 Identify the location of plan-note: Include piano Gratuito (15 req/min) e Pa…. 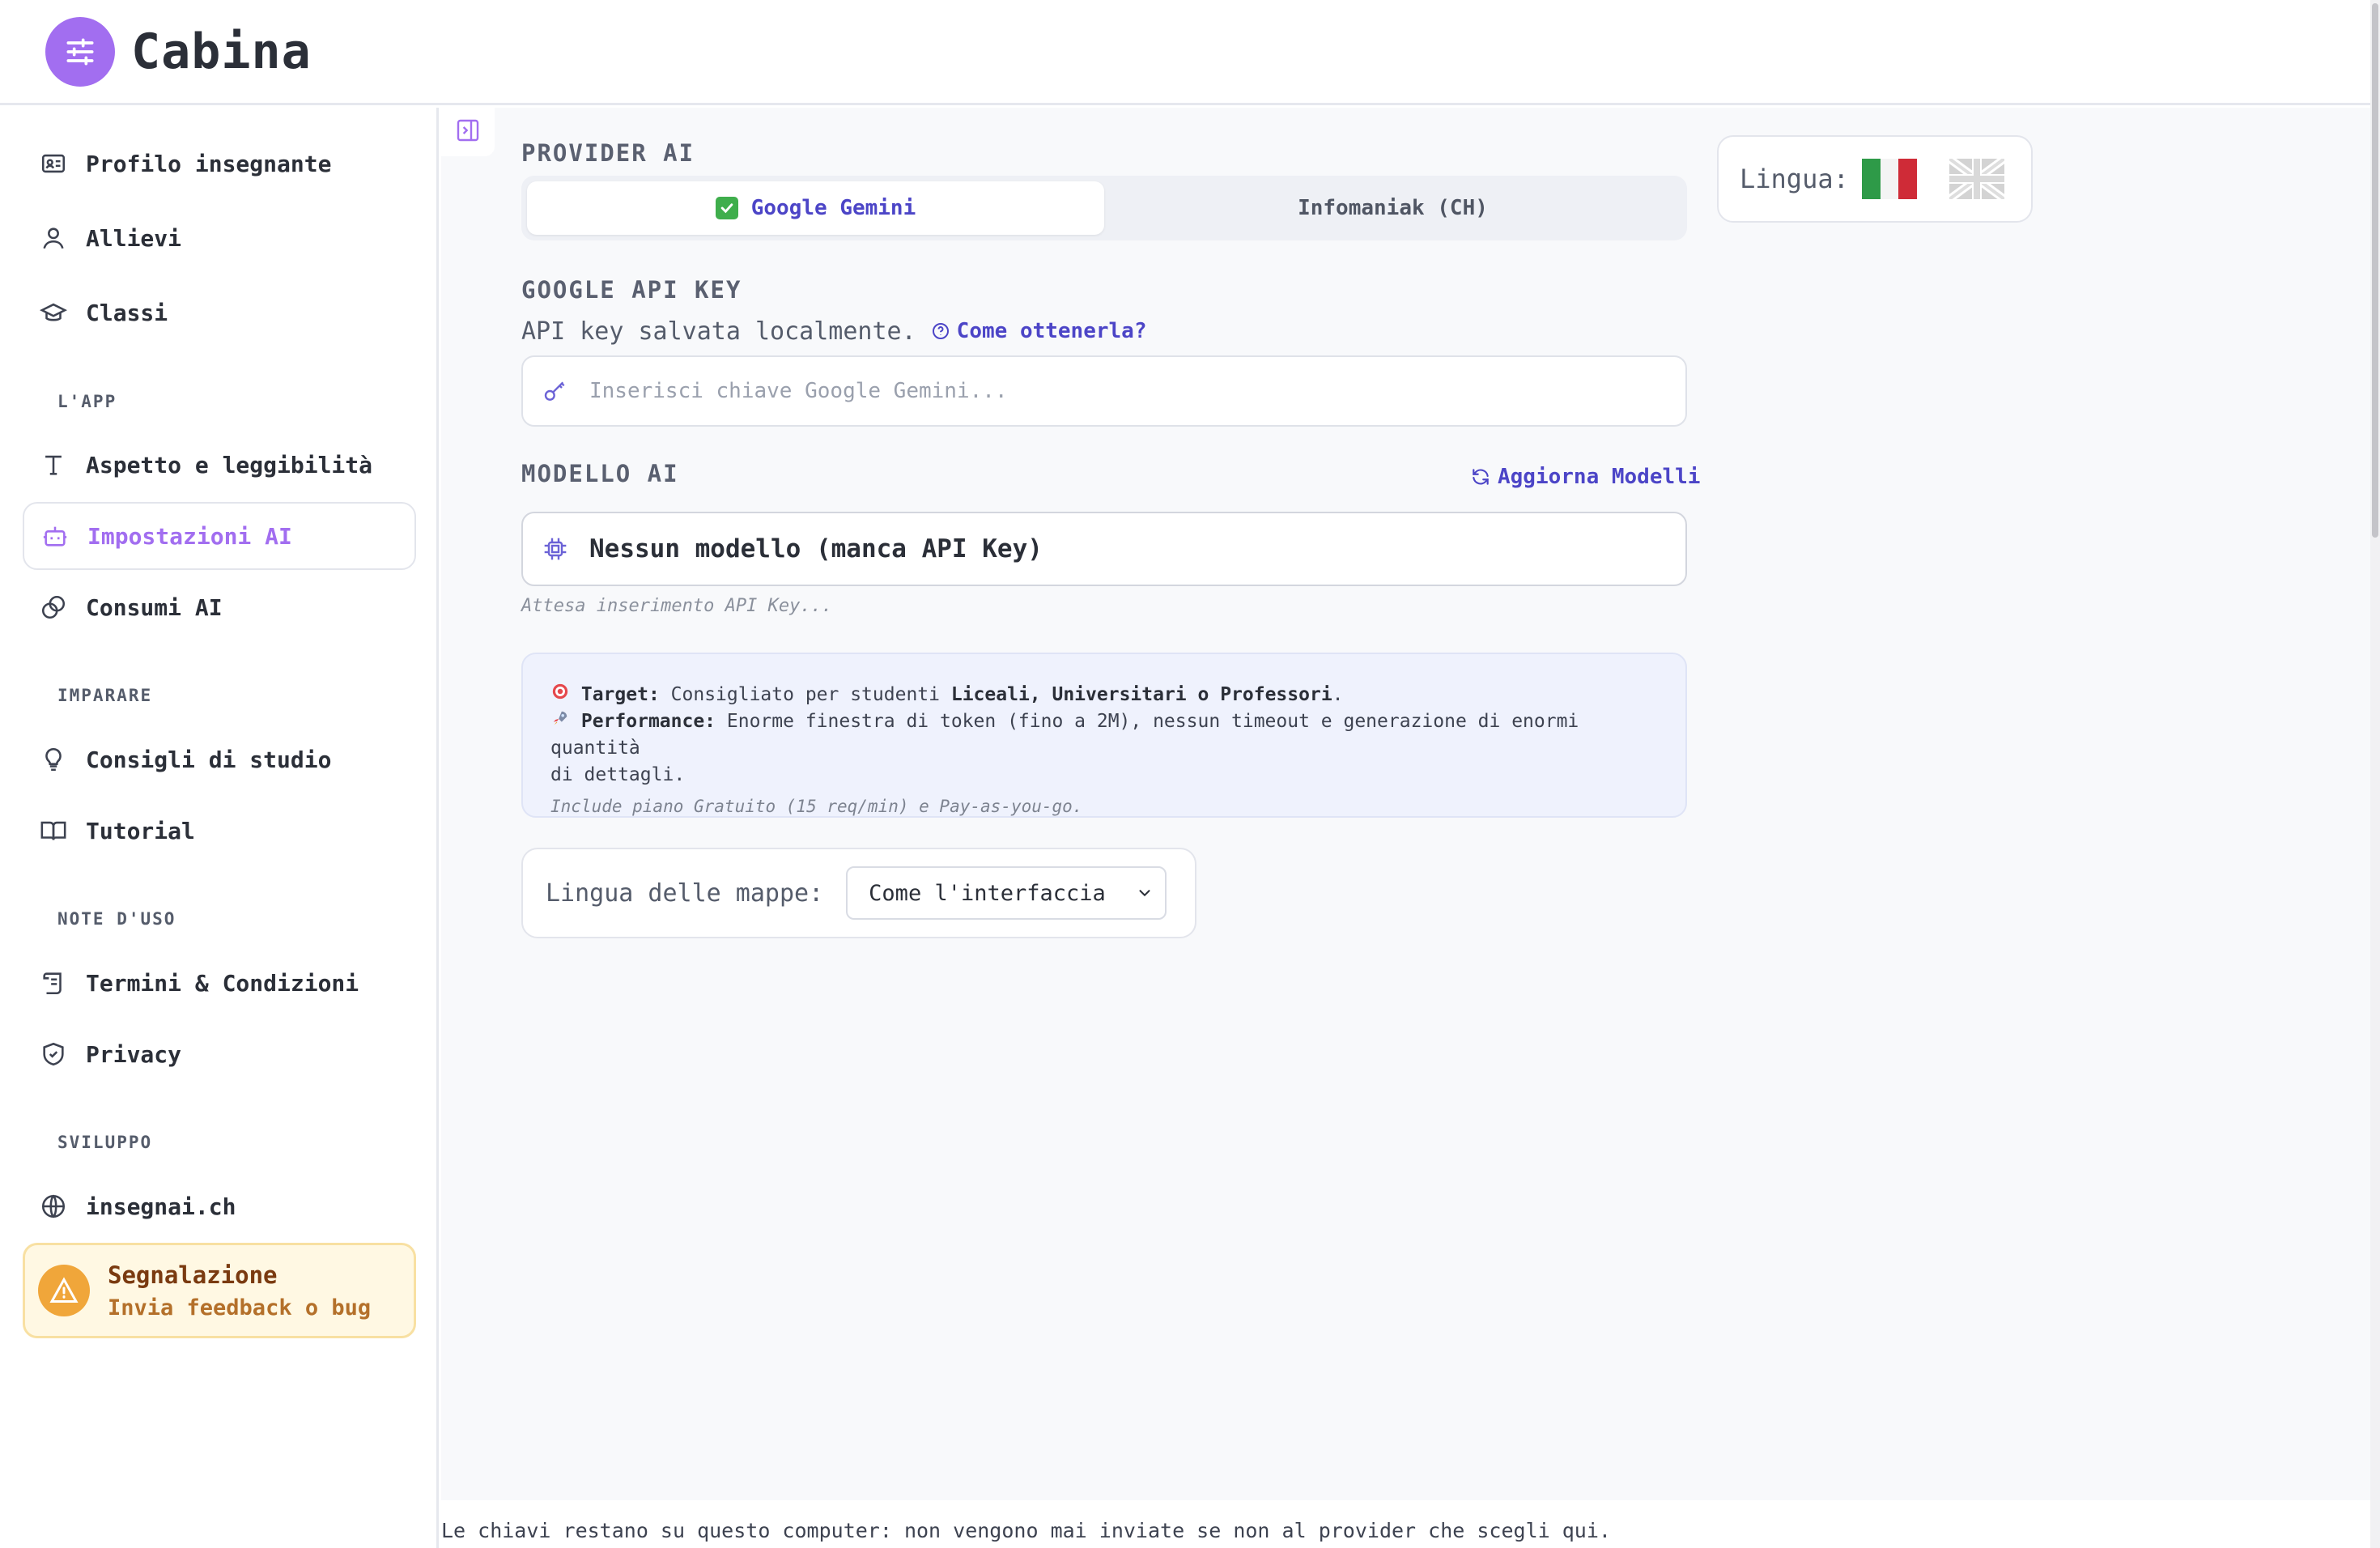
(816, 807).